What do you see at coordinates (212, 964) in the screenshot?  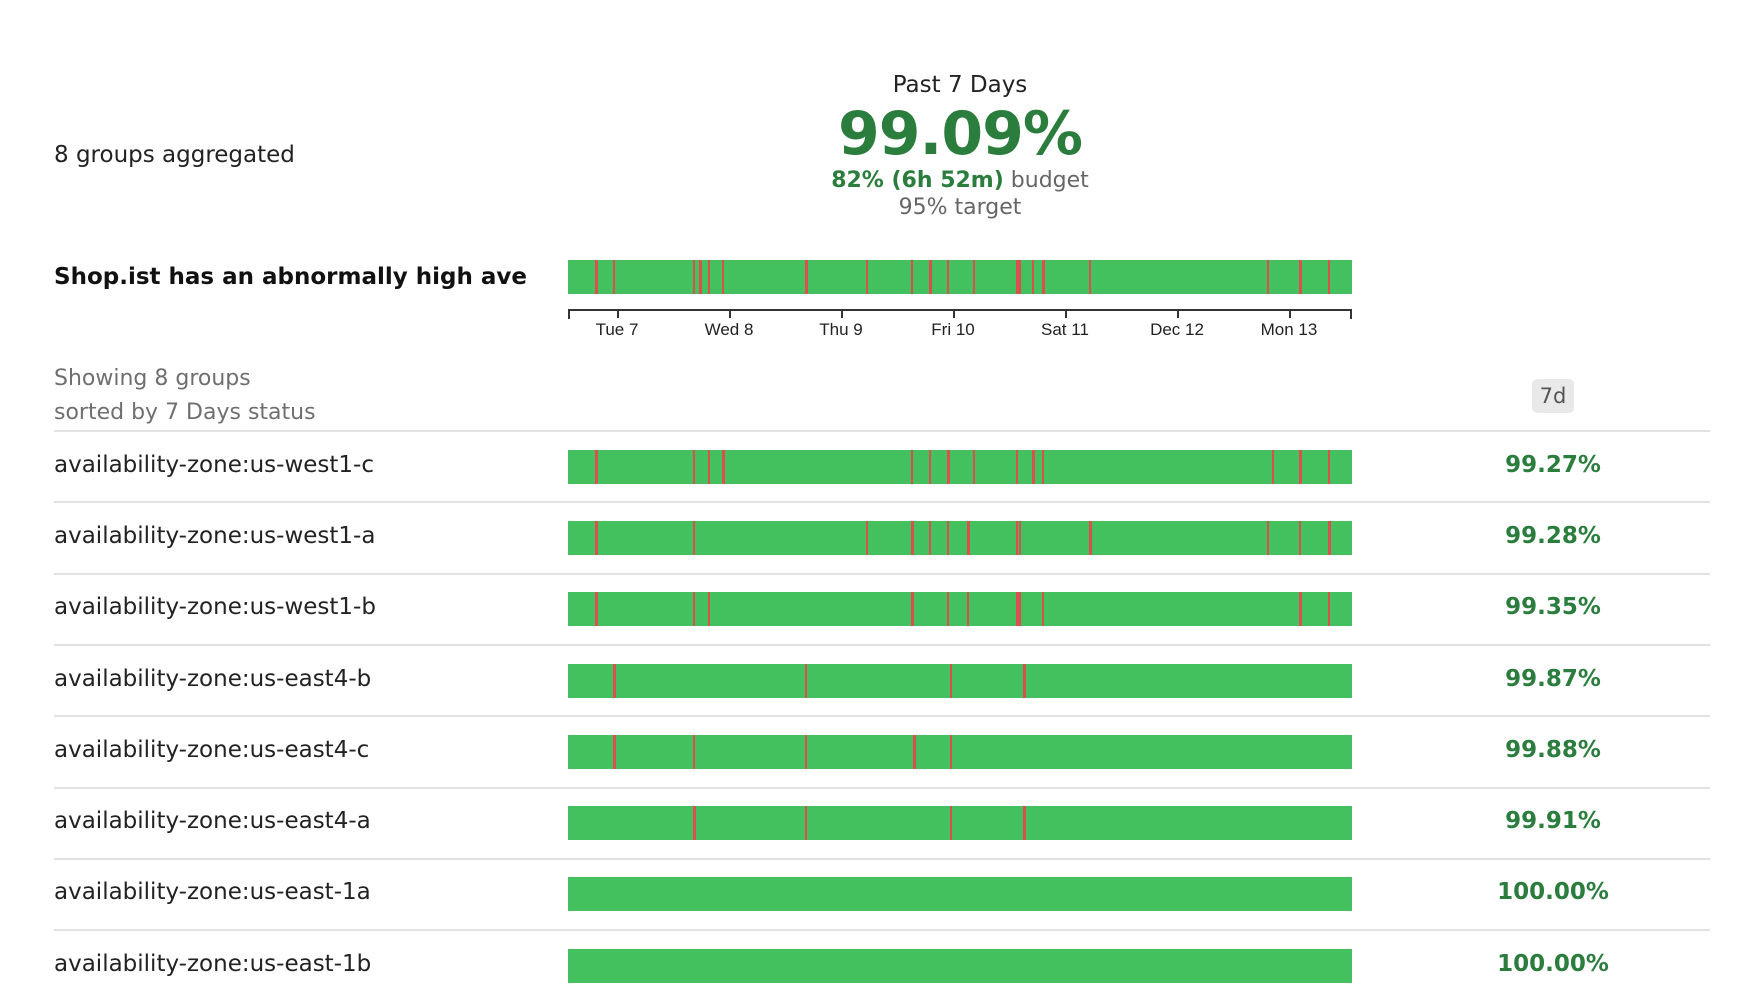 I see `group-name: availability-zone:us-east-1b` at bounding box center [212, 964].